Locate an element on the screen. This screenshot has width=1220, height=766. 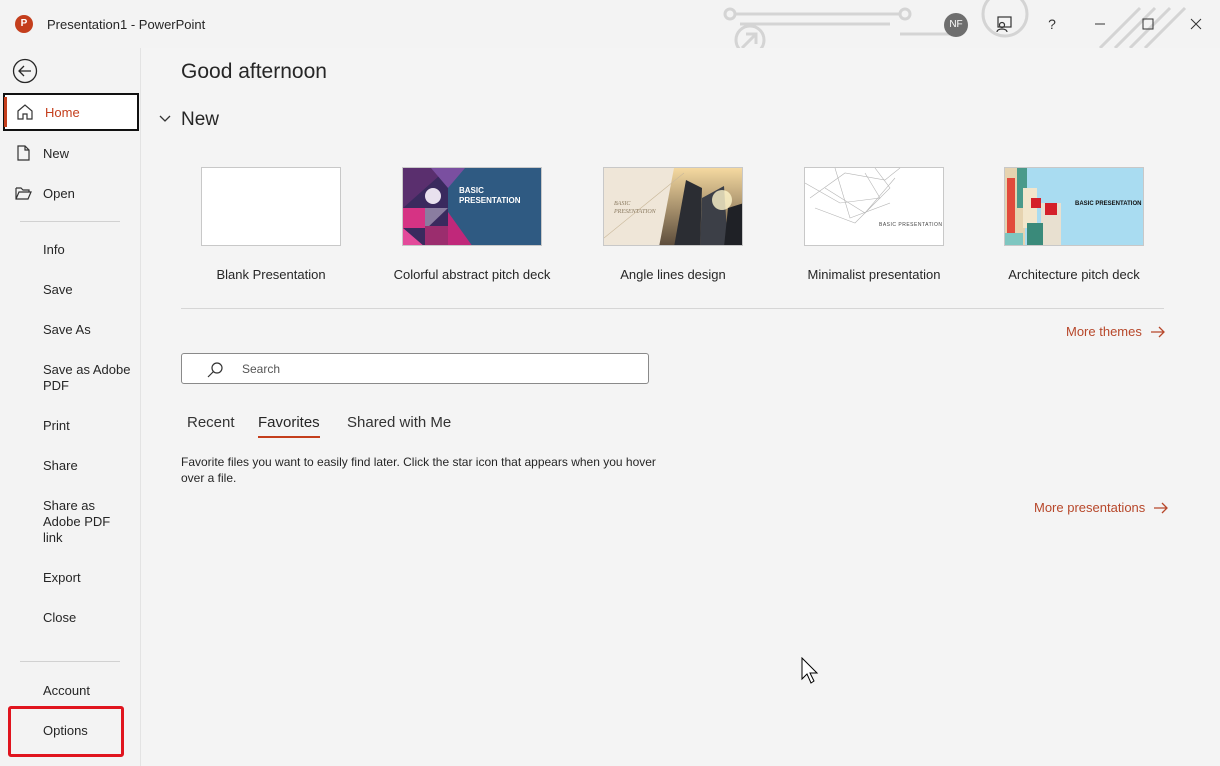
tab-recent: Recent is located at coordinates (211, 425).